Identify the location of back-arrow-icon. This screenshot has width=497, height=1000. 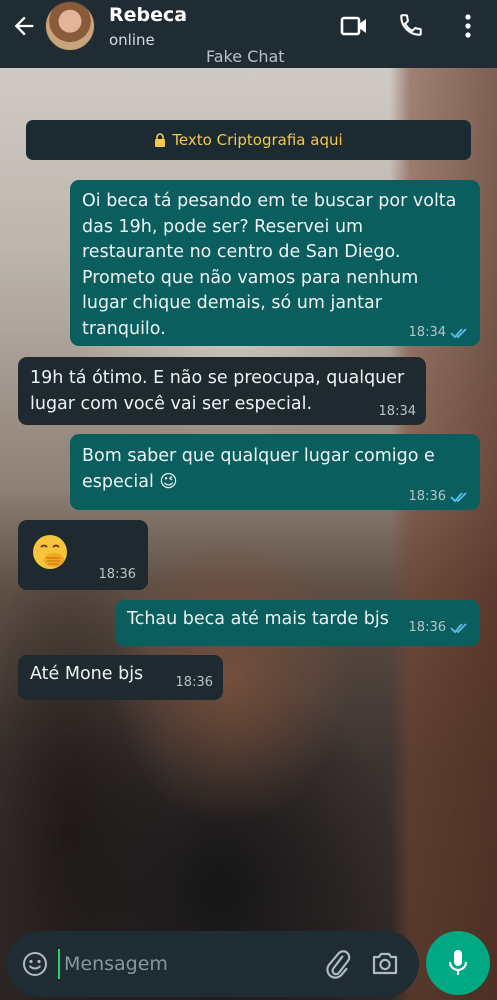
(24, 26).